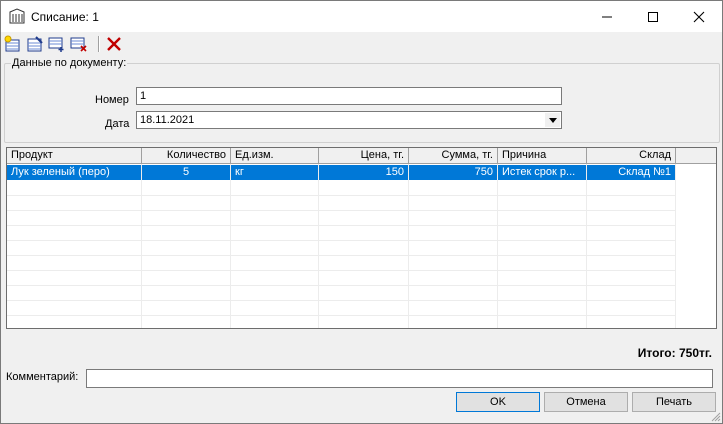  Describe the element at coordinates (674, 402) in the screenshot. I see `print-button: Печать` at that location.